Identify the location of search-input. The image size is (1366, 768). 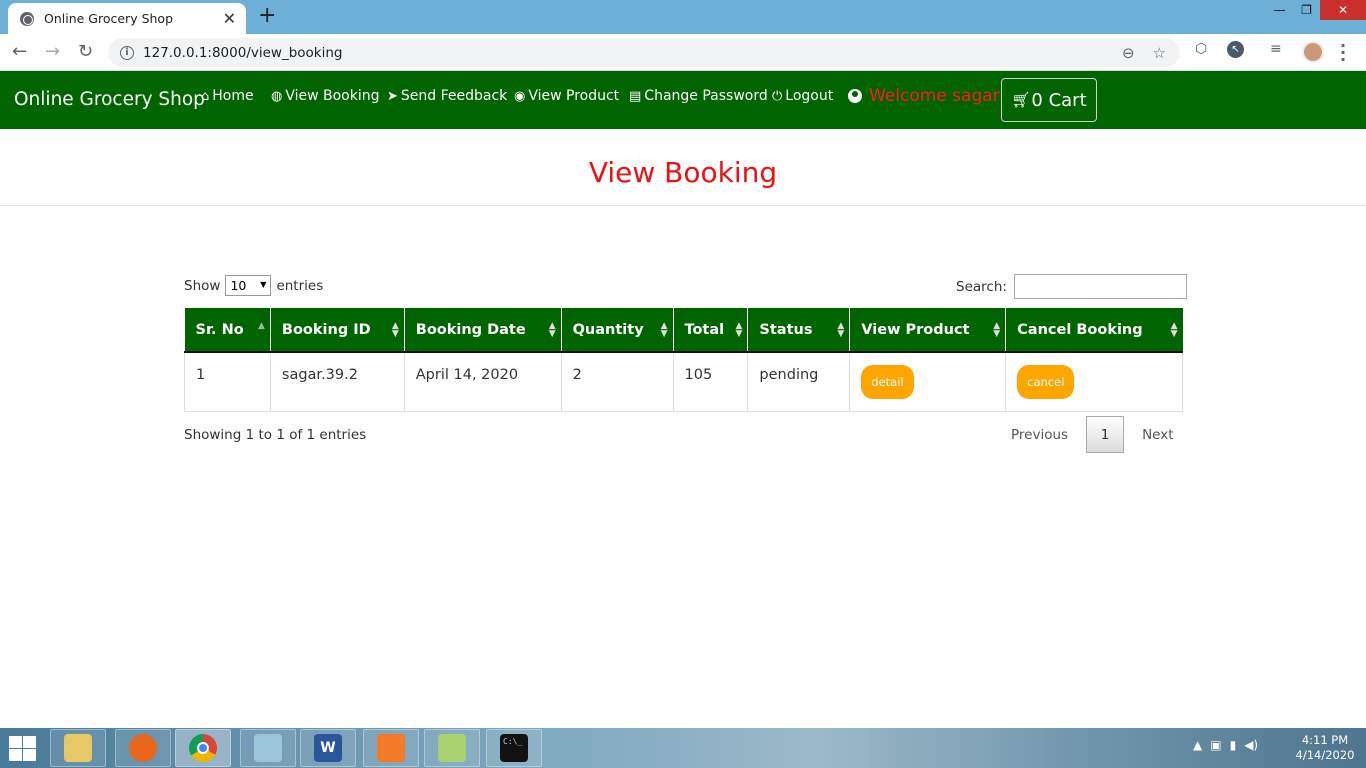
(1100, 286).